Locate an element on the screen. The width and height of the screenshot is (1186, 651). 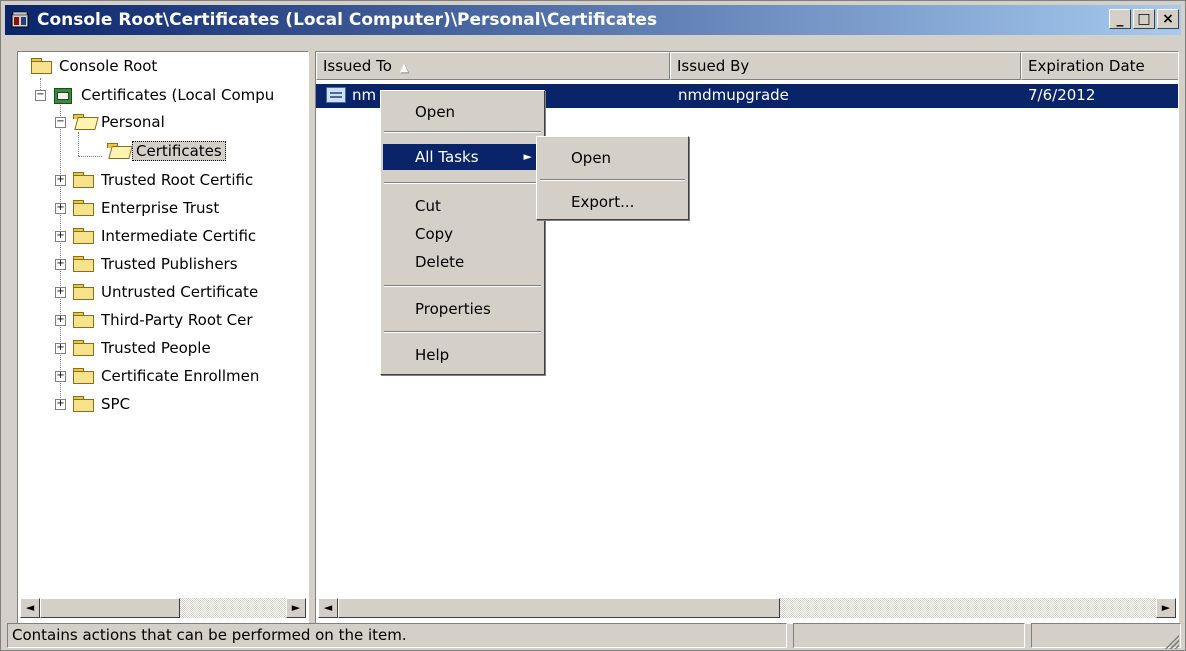
list-horizontal-scrollbar: ◄ ► is located at coordinates (747, 608).